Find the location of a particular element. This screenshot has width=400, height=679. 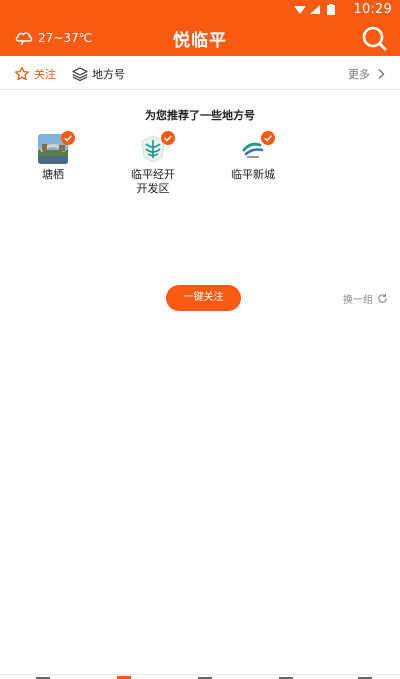

star-icon is located at coordinates (22, 73).